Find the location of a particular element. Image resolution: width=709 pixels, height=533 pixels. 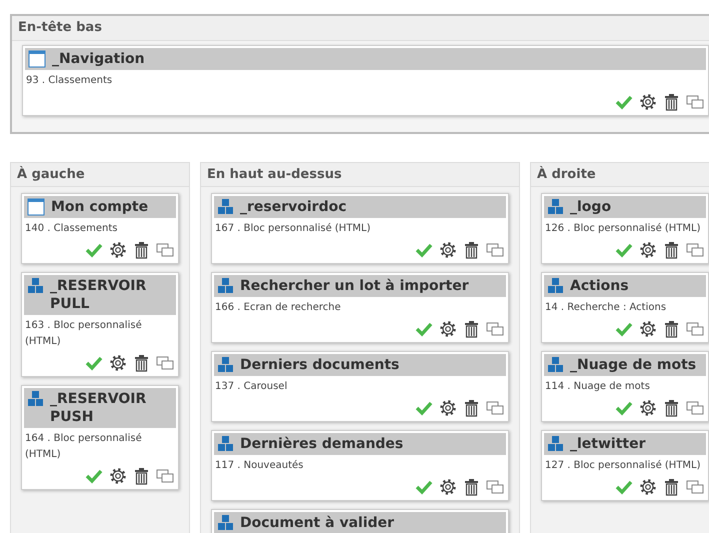

block-title: _RESERVOIR PUSH is located at coordinates (99, 408).